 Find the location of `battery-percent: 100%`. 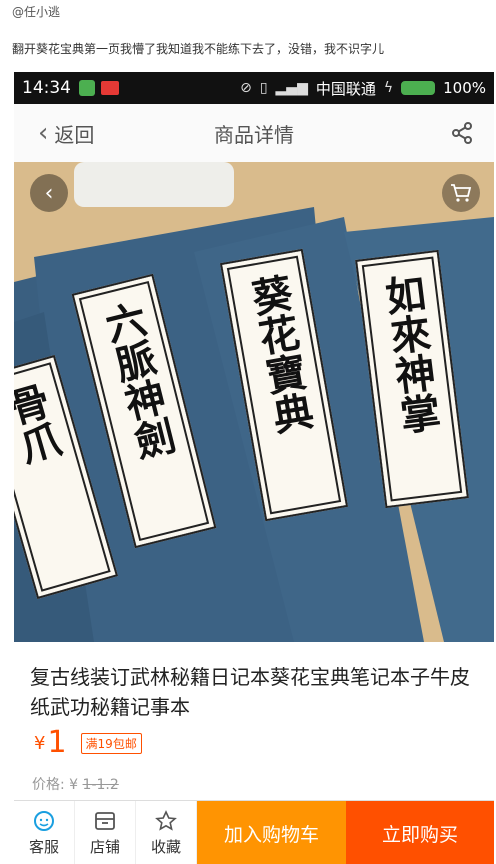

battery-percent: 100% is located at coordinates (464, 88).